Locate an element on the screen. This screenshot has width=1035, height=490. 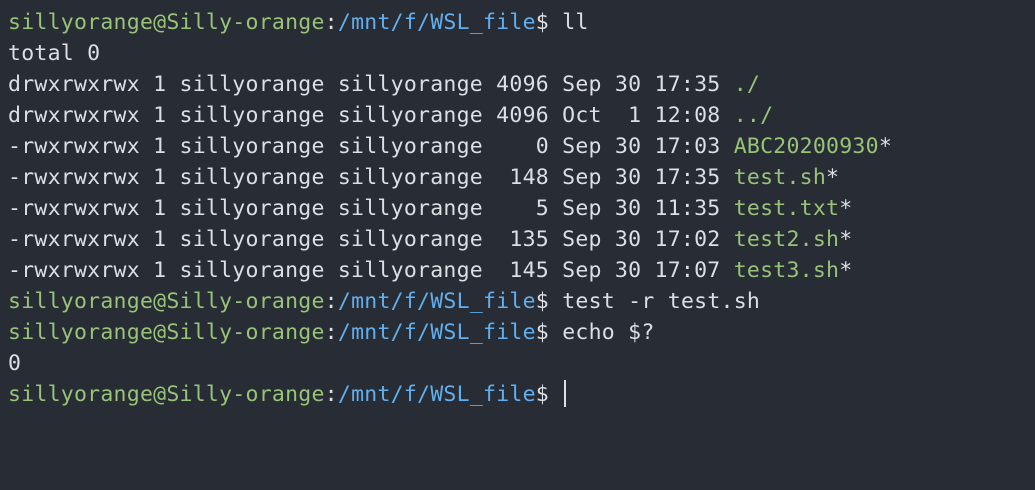
command-text is located at coordinates (555, 394).